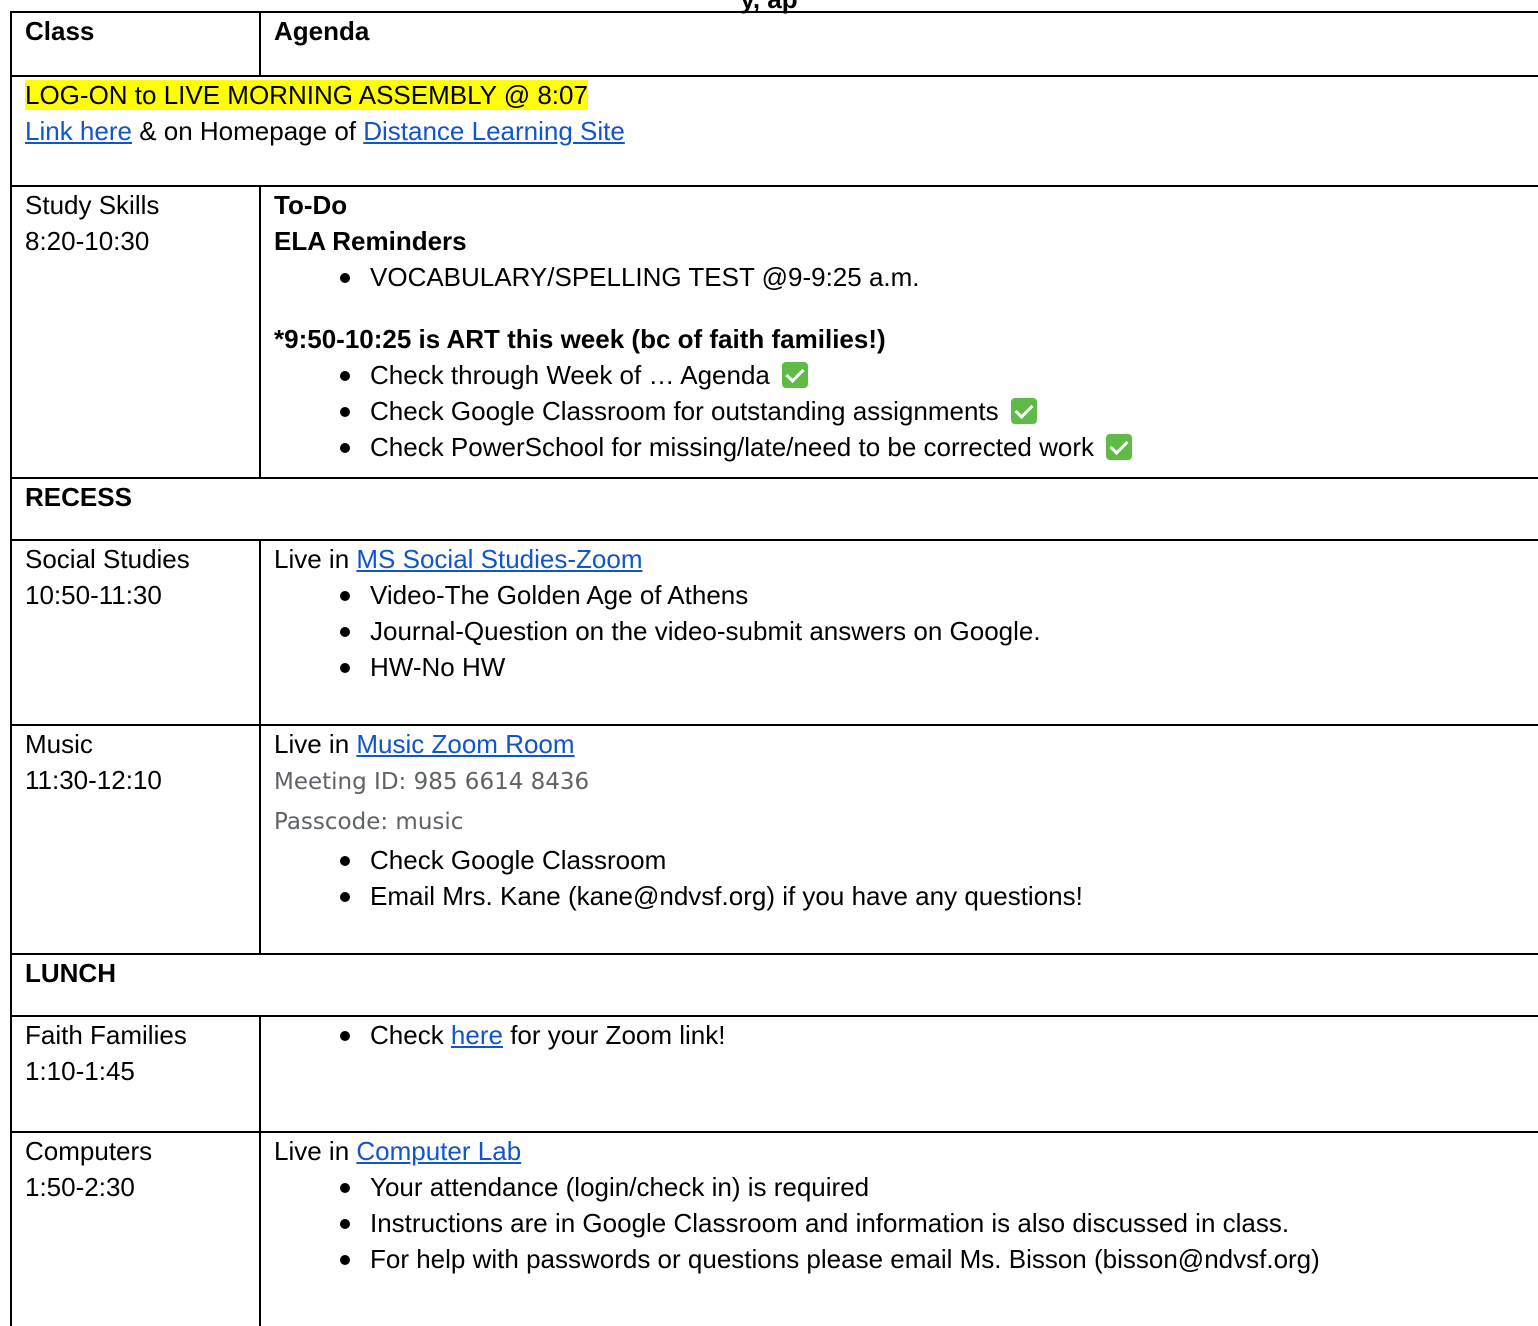 The height and width of the screenshot is (1326, 1538). What do you see at coordinates (59, 744) in the screenshot?
I see `class-name: Music` at bounding box center [59, 744].